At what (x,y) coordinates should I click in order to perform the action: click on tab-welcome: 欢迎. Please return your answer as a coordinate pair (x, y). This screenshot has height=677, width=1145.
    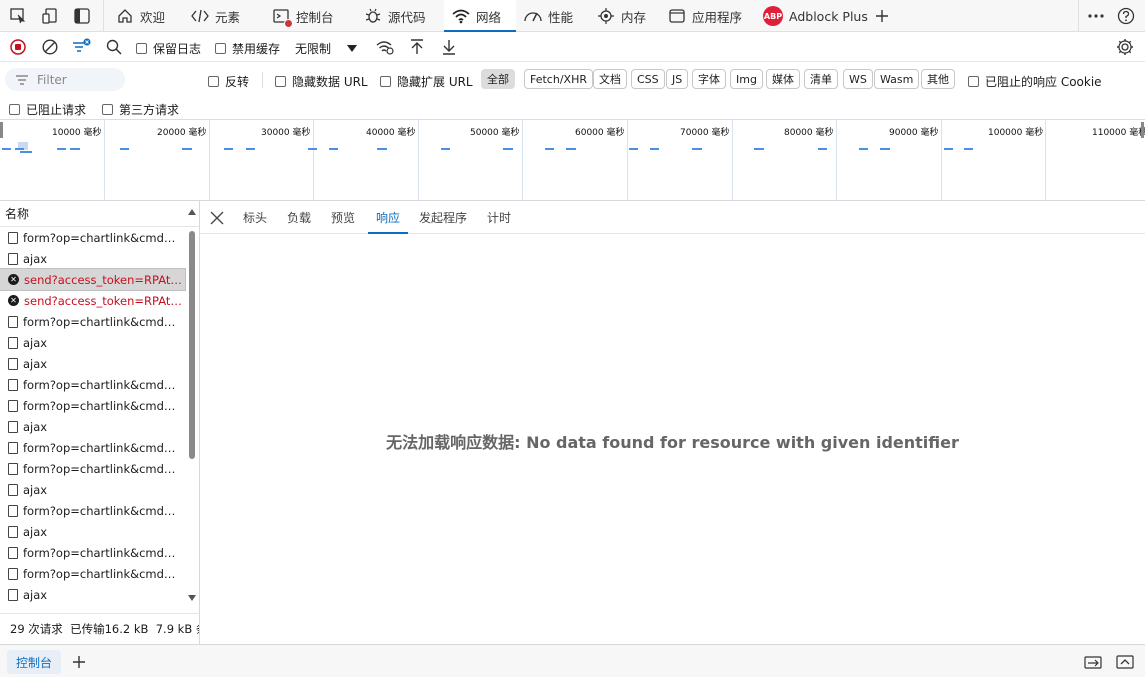
    Looking at the image, I should click on (140, 16).